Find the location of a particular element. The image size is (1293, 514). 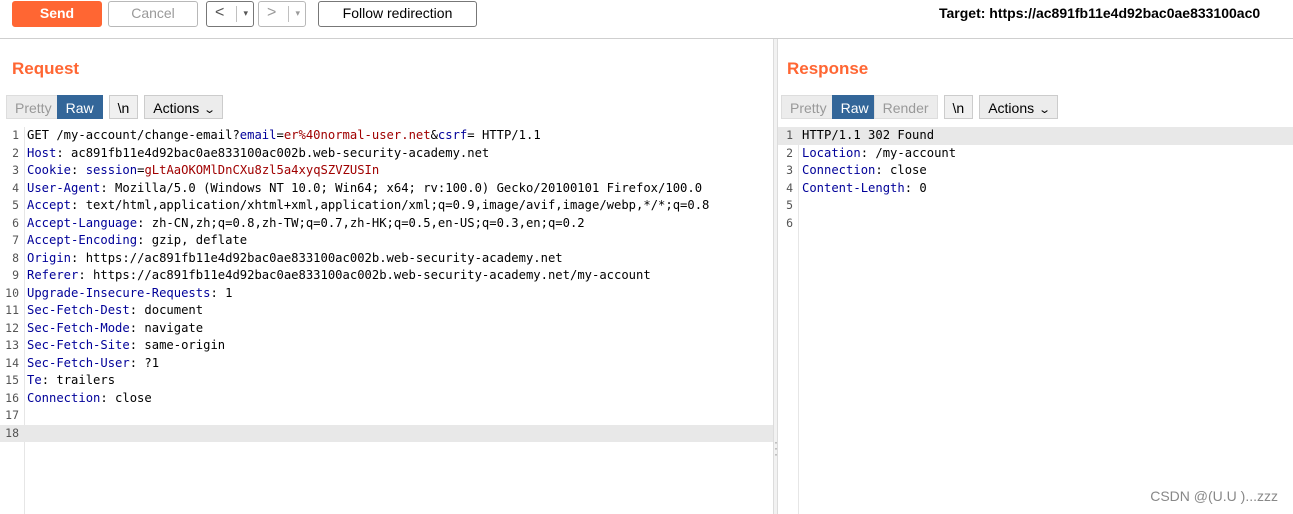

request-line: 15 Te: trailers is located at coordinates (386, 381).